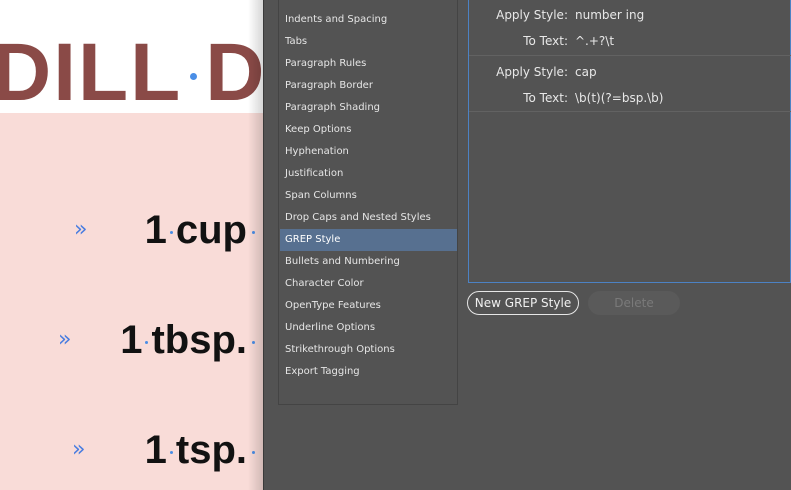 The height and width of the screenshot is (490, 791). Describe the element at coordinates (194, 76) in the screenshot. I see `heading-separator-dot` at that location.